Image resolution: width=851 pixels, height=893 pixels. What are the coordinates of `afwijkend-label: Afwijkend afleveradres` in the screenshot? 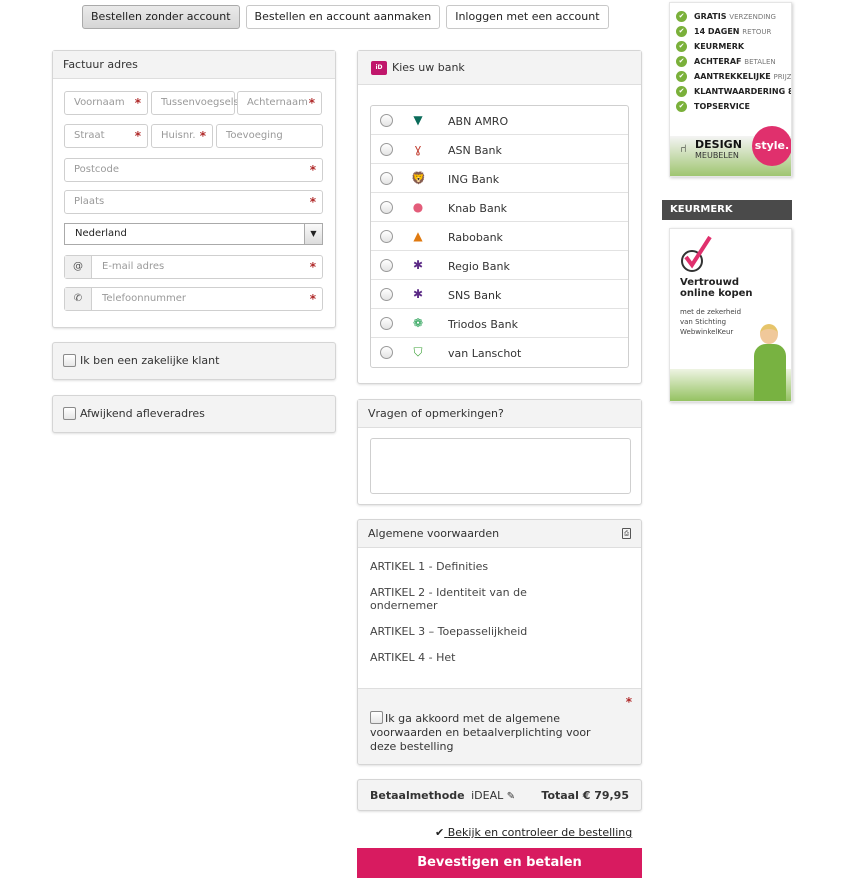 It's located at (142, 413).